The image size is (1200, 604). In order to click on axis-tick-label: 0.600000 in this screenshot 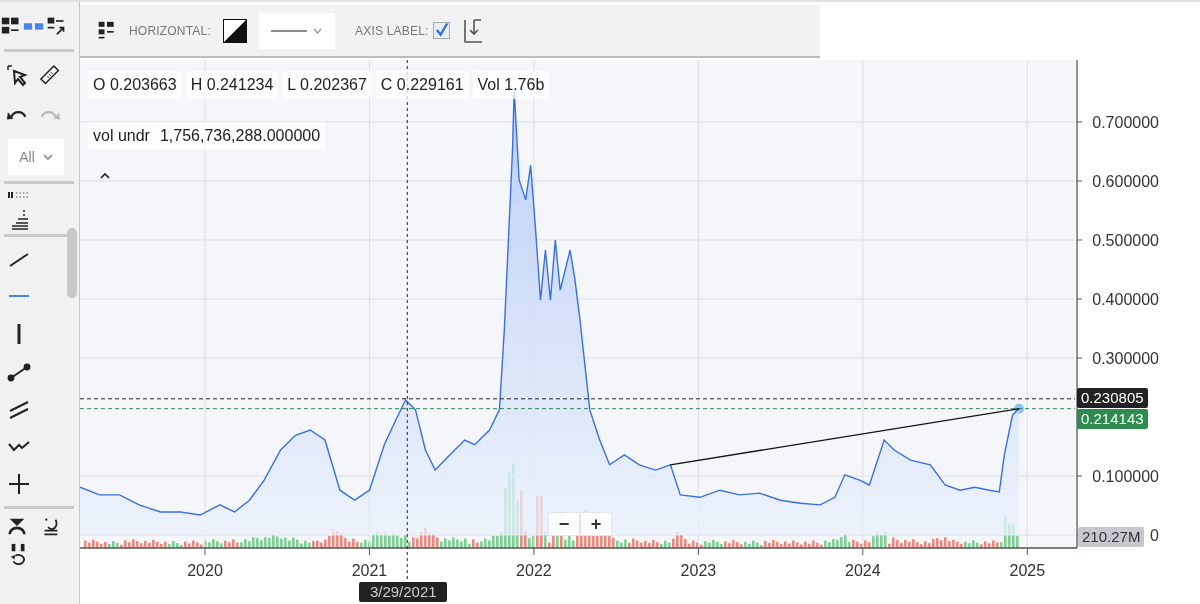, I will do `click(1125, 181)`.